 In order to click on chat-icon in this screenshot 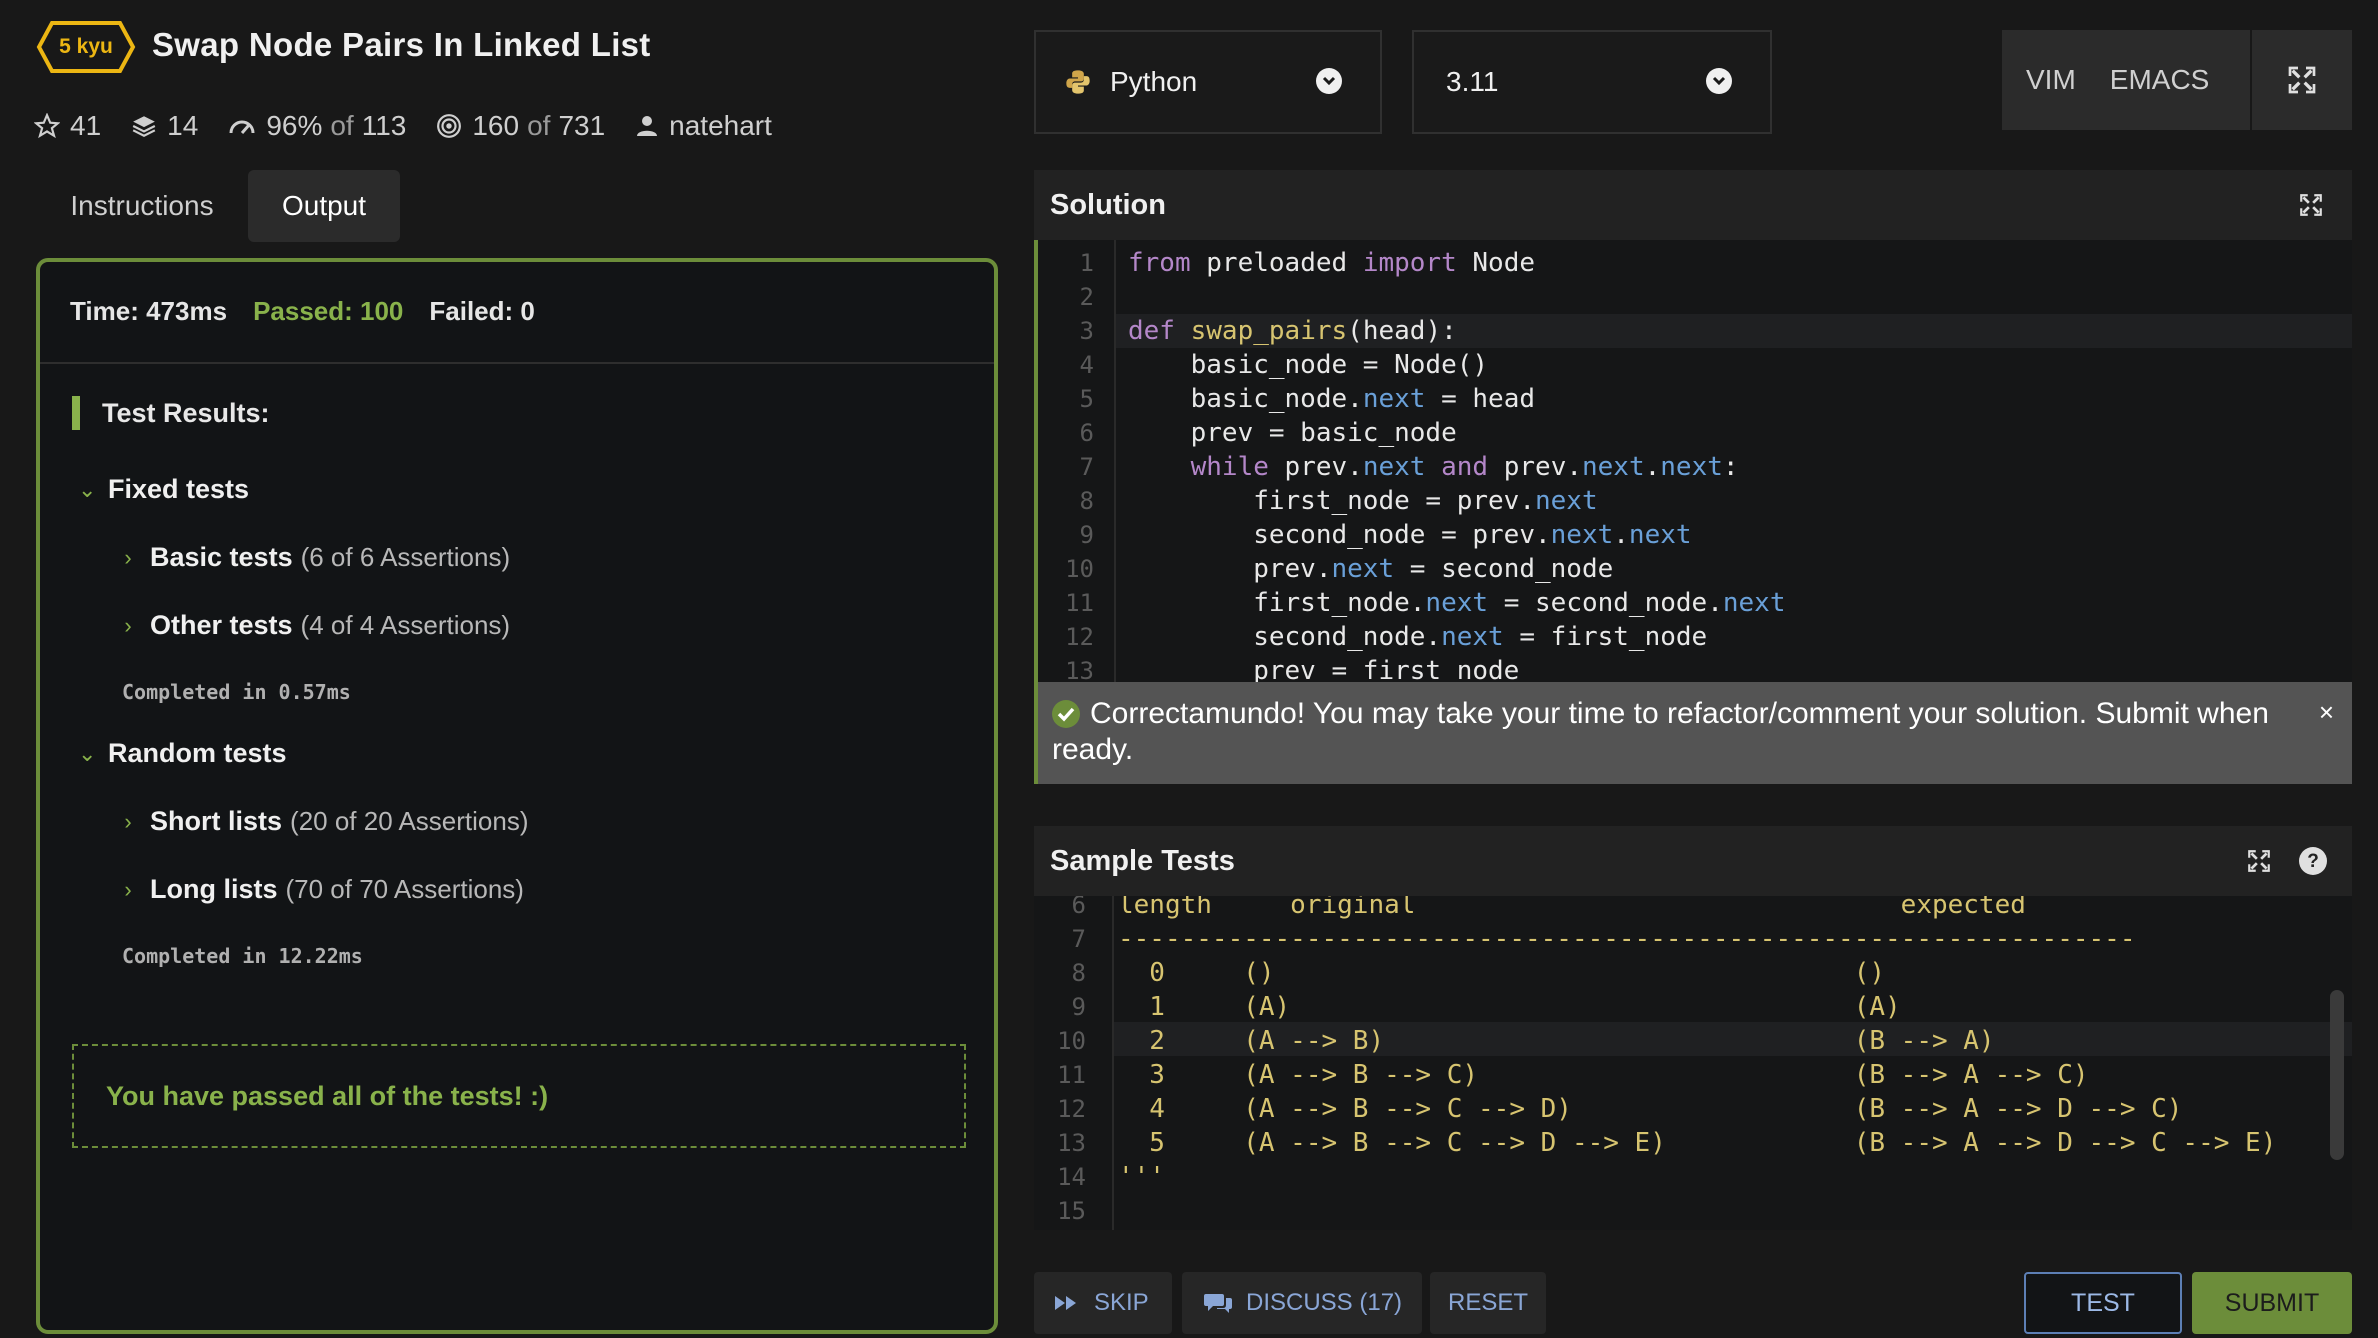, I will do `click(1218, 1303)`.